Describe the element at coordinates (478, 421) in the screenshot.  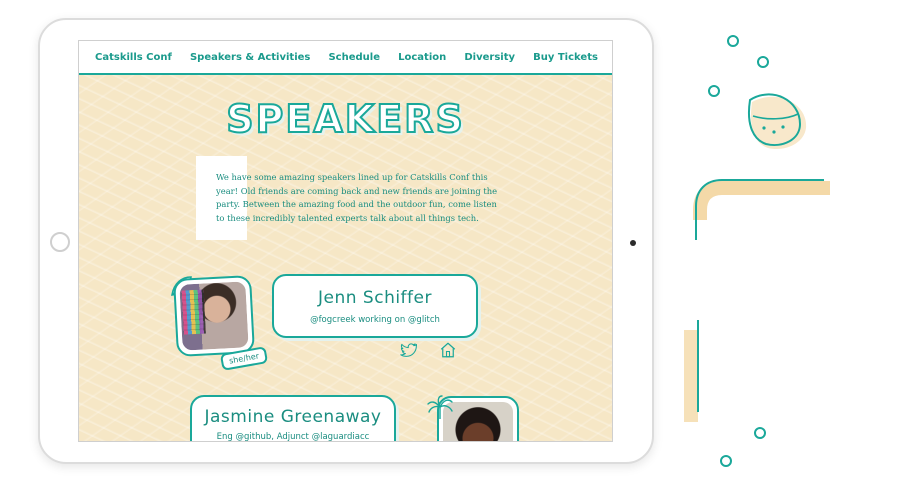
I see `speaker-photo` at that location.